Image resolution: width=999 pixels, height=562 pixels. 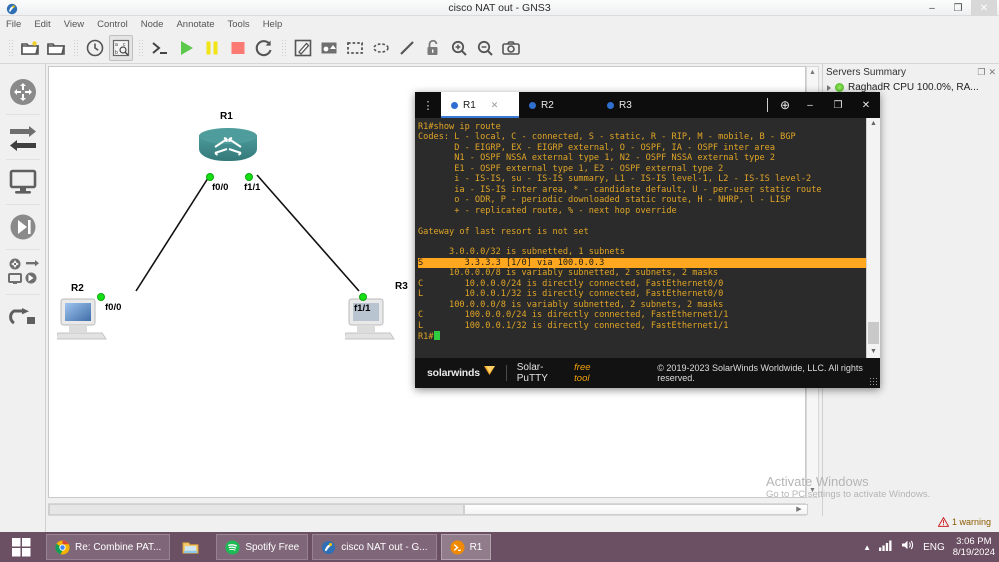 What do you see at coordinates (873, 124) in the screenshot?
I see `terminal-scroll-up-icon: ▲` at bounding box center [873, 124].